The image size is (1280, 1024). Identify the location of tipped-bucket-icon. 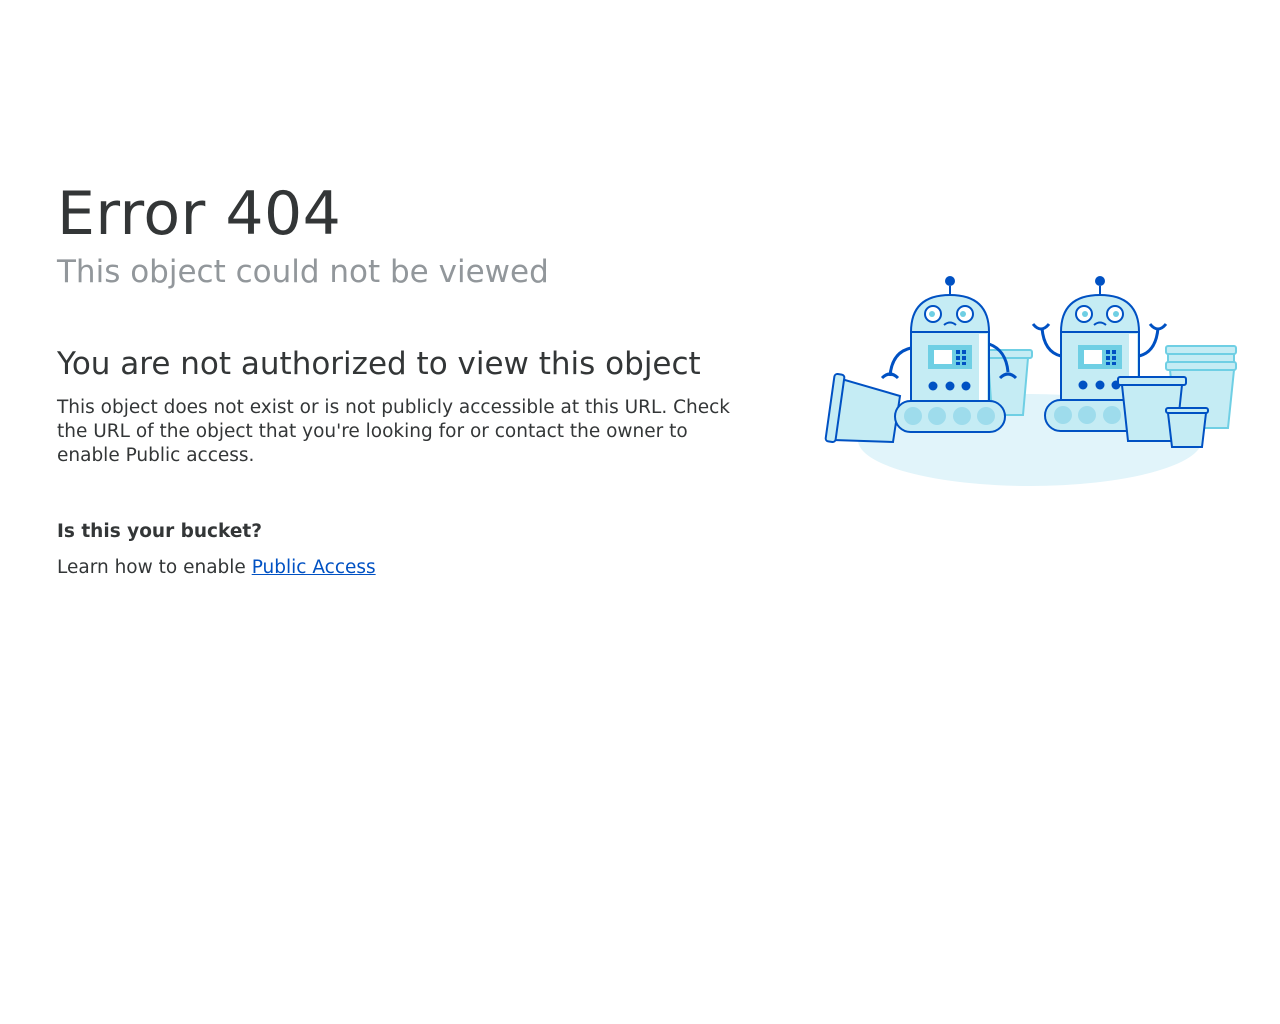
(863, 408).